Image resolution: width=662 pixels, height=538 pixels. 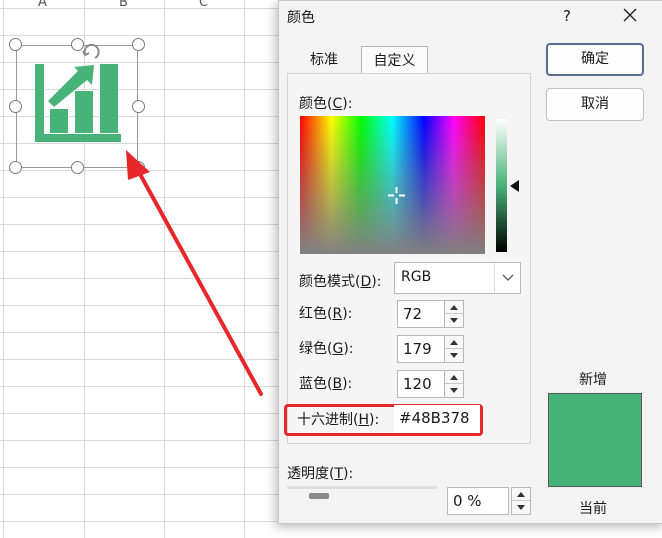 I want to click on green-input: 179, so click(x=422, y=349).